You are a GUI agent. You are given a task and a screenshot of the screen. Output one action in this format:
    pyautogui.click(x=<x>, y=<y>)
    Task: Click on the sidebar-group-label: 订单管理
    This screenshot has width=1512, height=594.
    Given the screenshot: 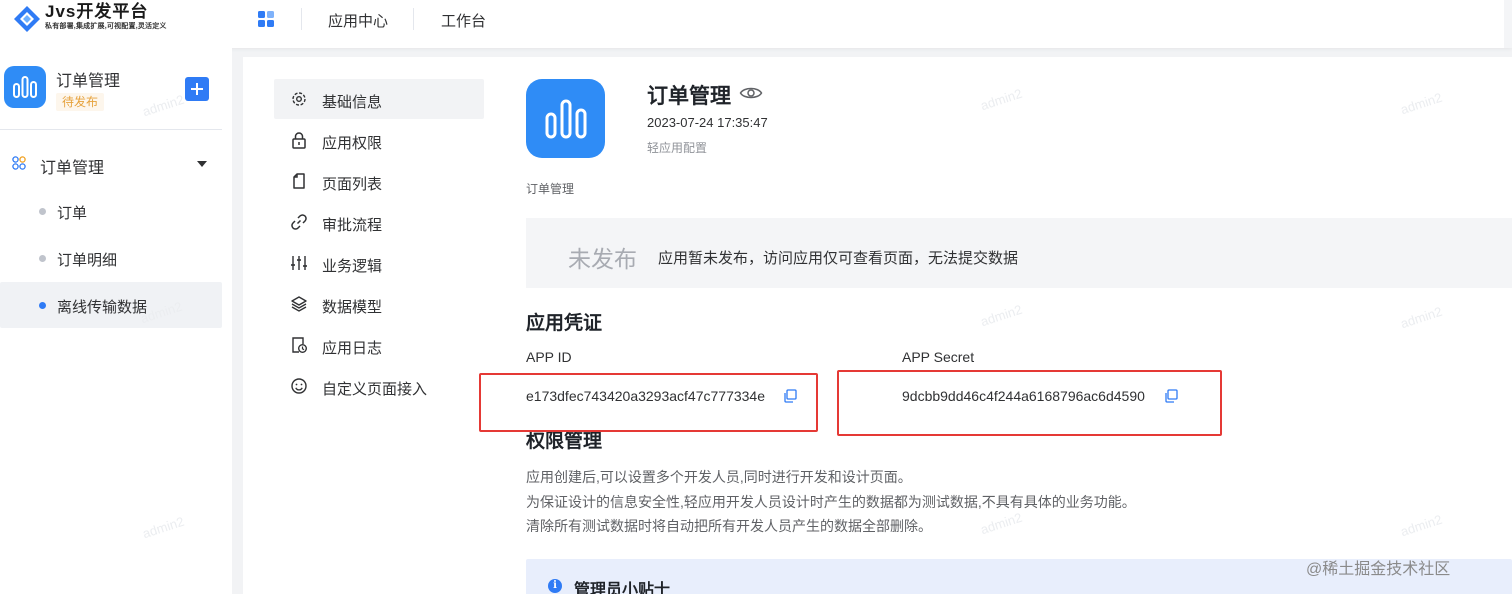 What is the action you would take?
    pyautogui.click(x=72, y=168)
    